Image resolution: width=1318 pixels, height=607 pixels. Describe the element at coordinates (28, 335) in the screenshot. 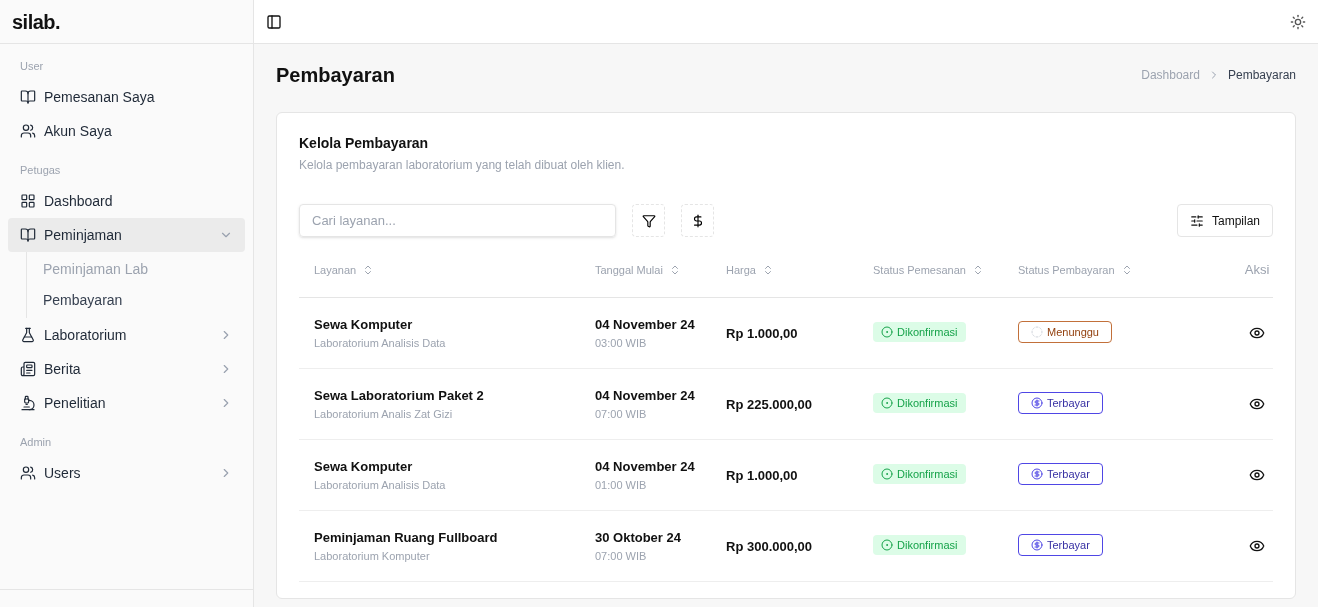

I see `flask-icon` at that location.